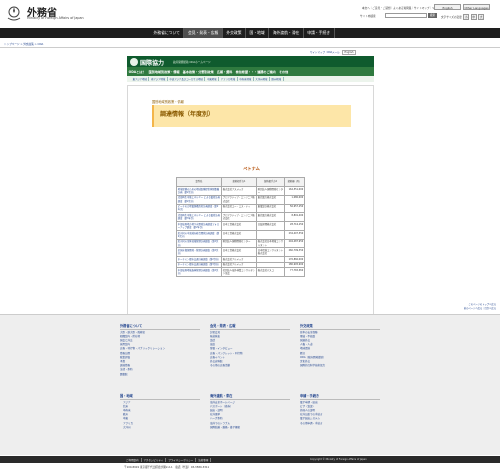 The height and width of the screenshot is (475, 500). Describe the element at coordinates (199, 226) in the screenshot. I see `project-name: 中部高原地方地下水開発計画調査フォローアップ調査（第2年次）` at that location.